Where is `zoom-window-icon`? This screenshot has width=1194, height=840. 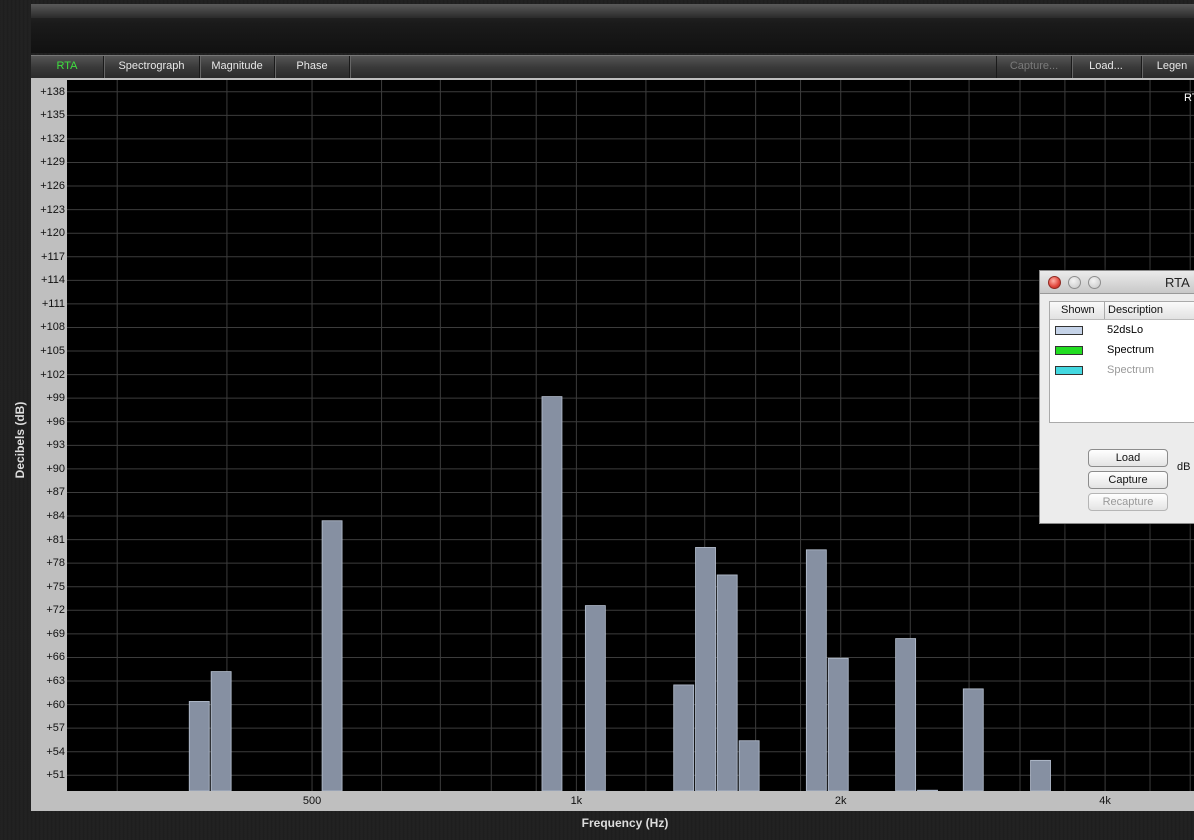
zoom-window-icon is located at coordinates (1094, 282).